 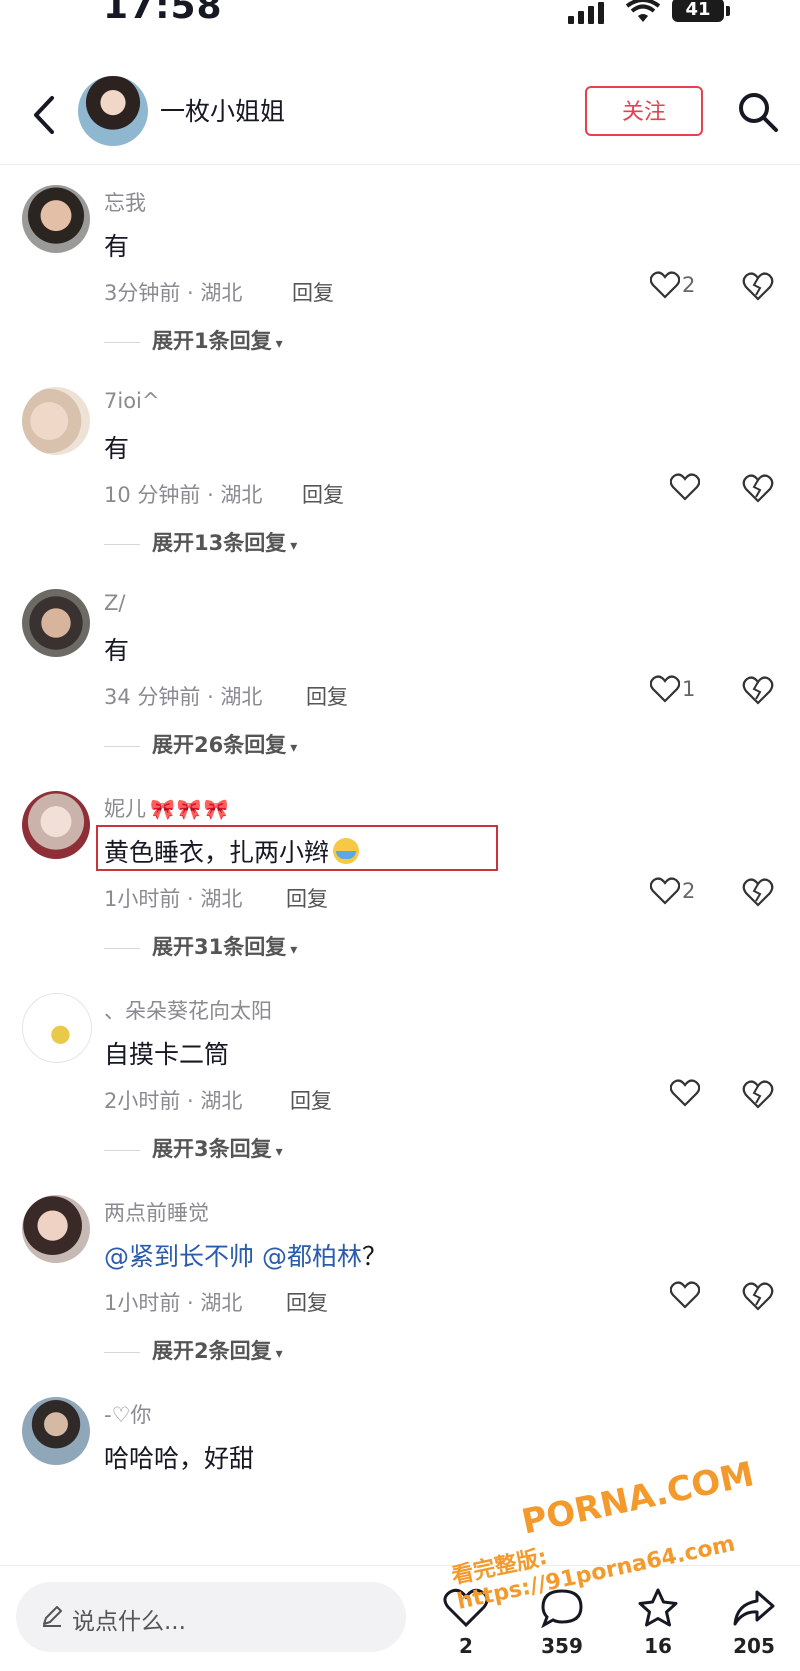 I want to click on expand-replies-label: 展开3条回复, so click(x=212, y=1149).